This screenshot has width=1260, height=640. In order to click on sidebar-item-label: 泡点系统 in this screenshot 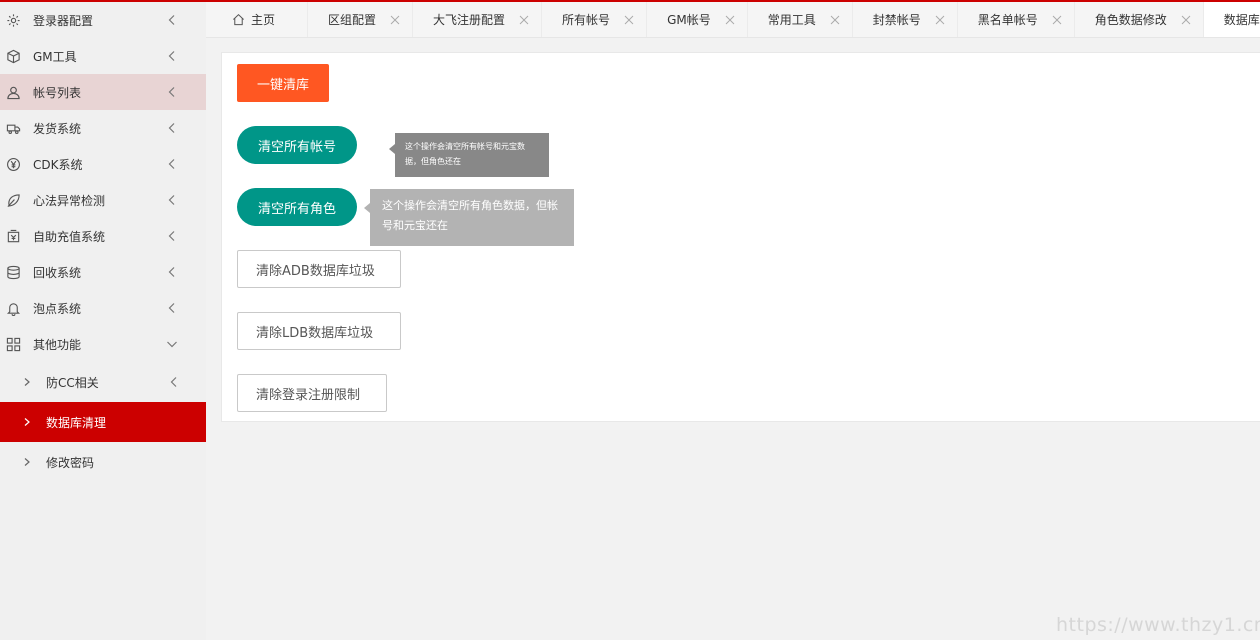, I will do `click(57, 308)`.